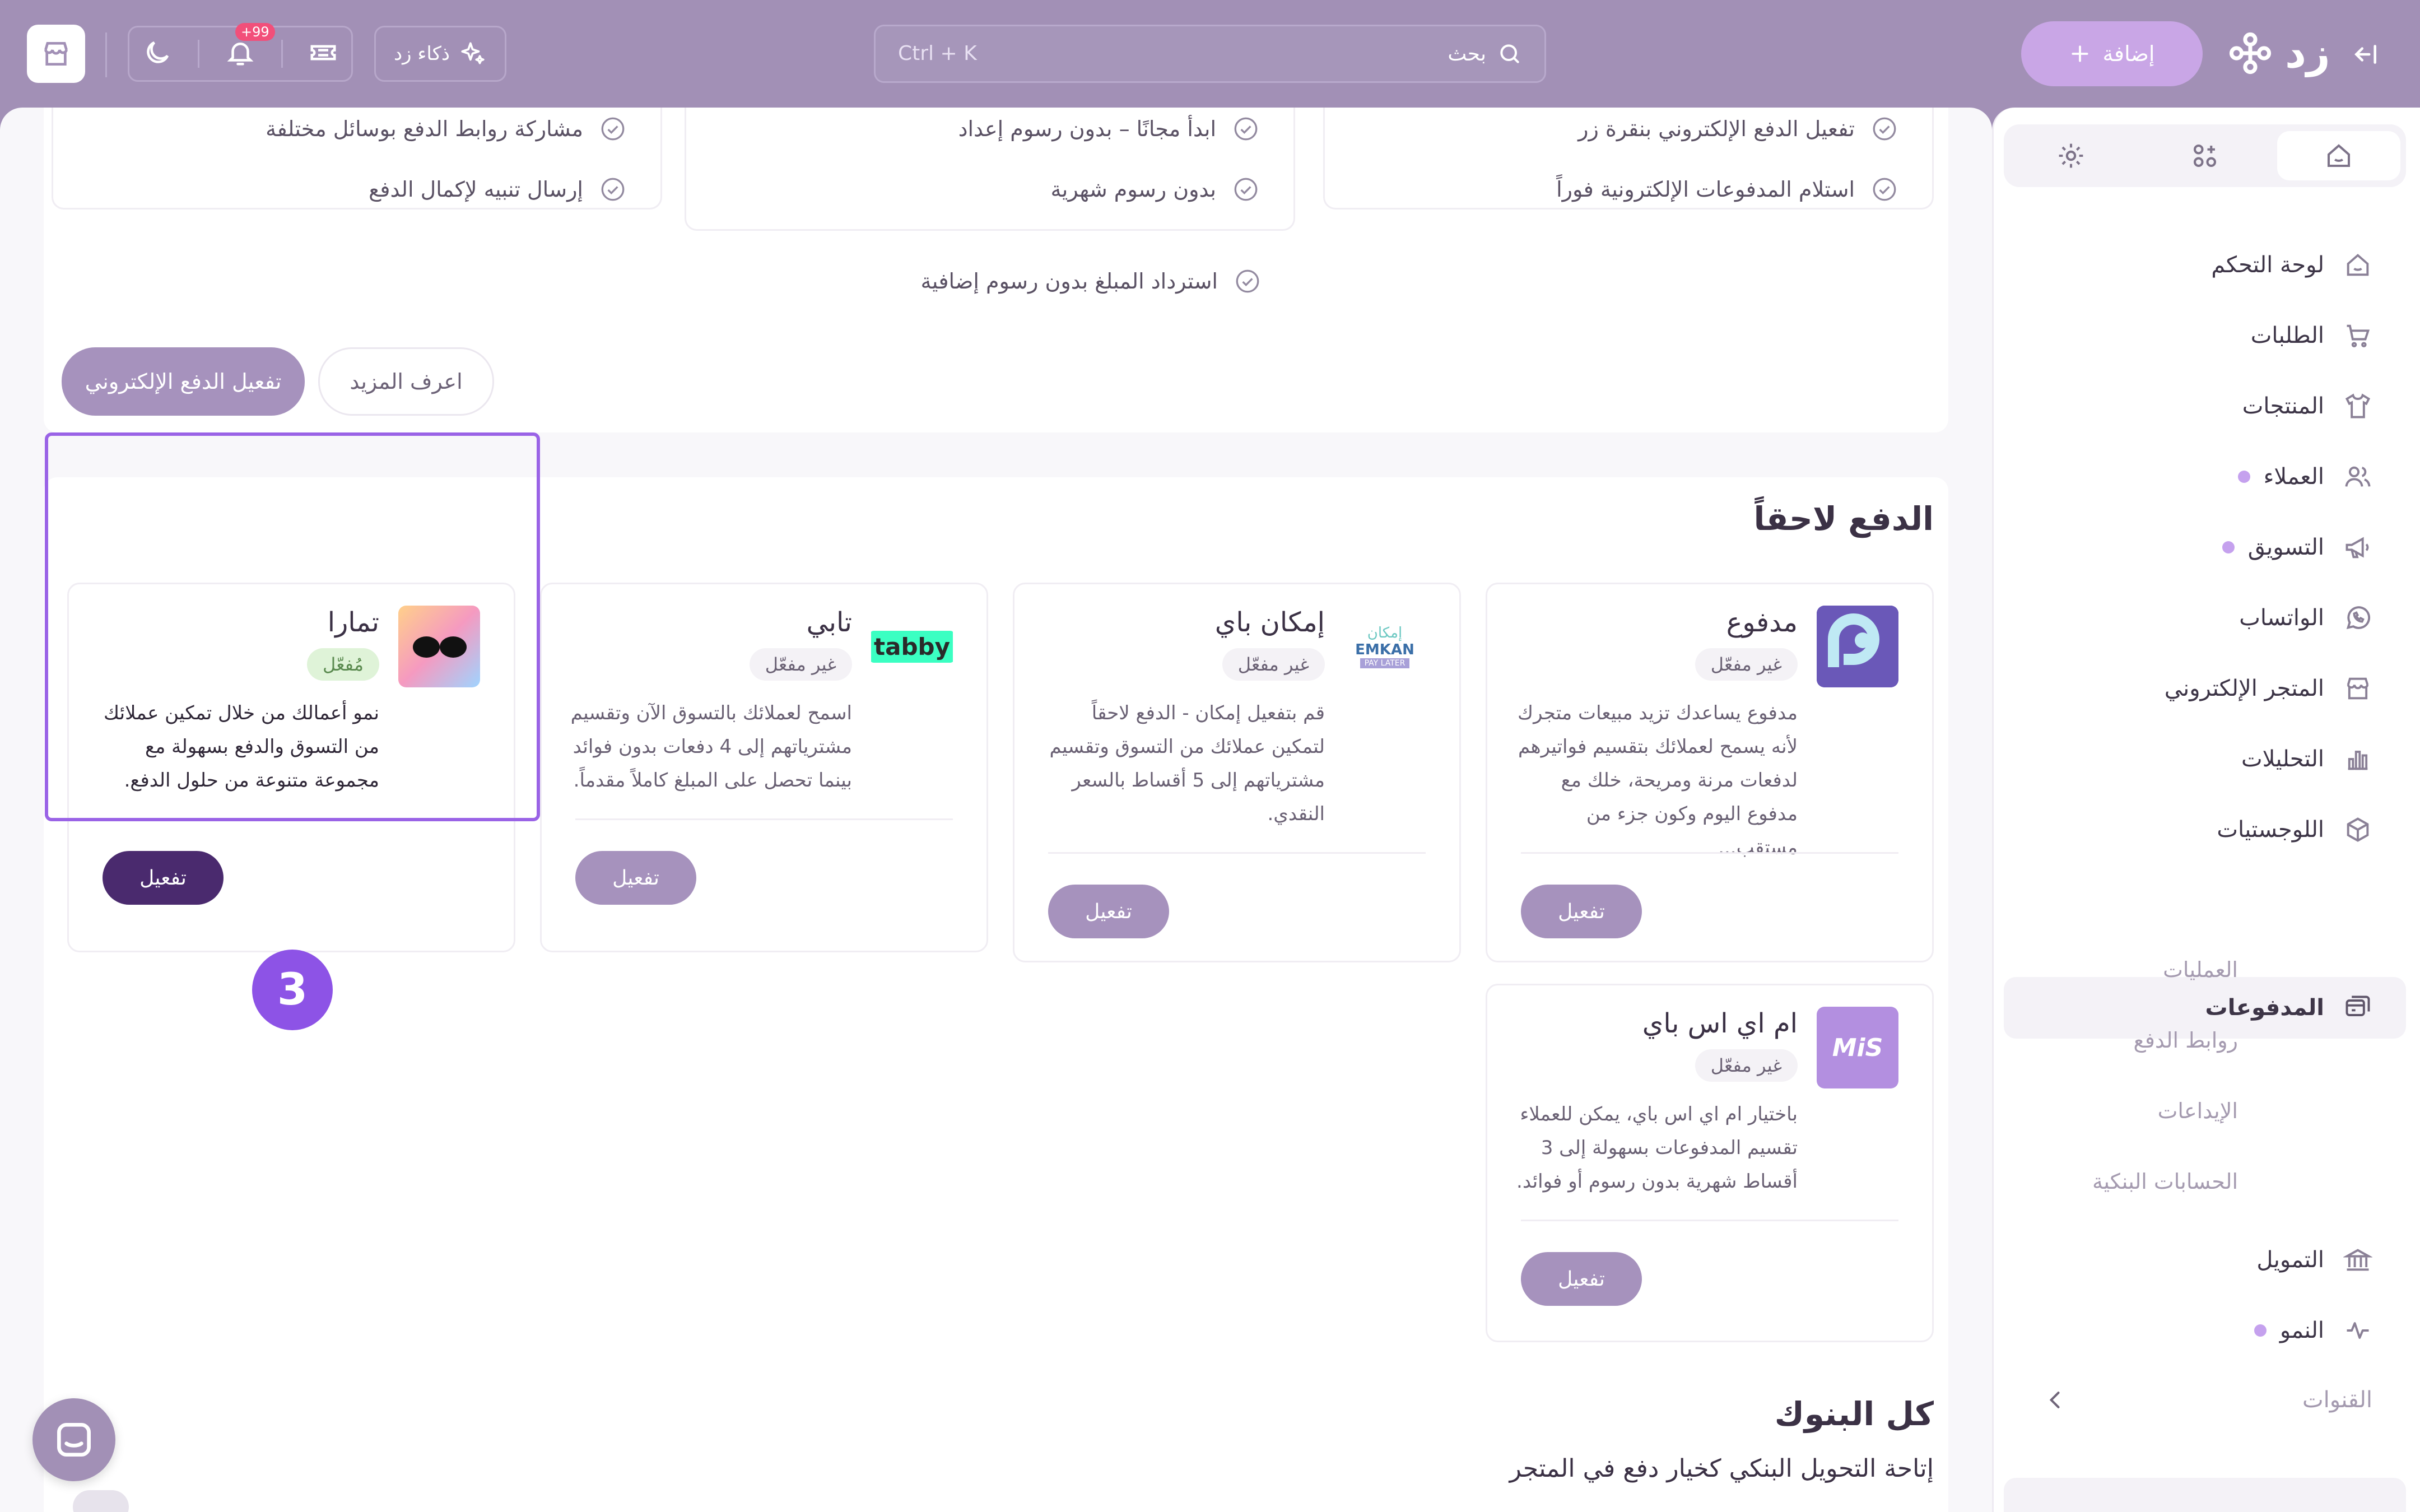  I want to click on feature-item: مشاركة روابط الدفع بوسائل مختلفة, so click(446, 129).